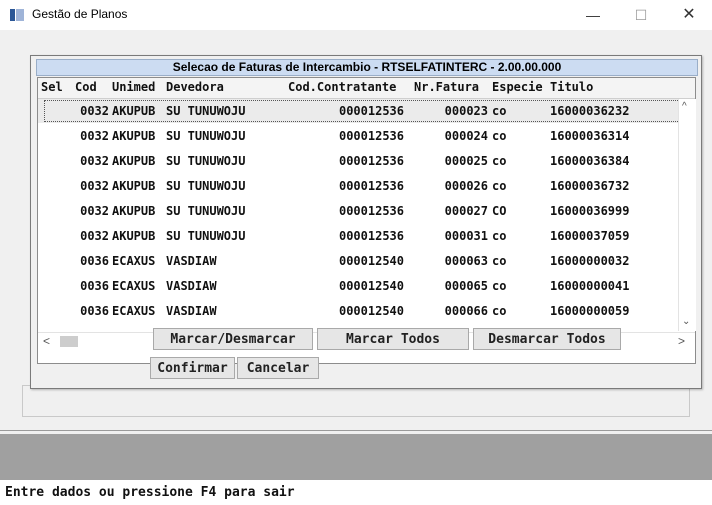  I want to click on fatura-cell: 000027, so click(466, 211).